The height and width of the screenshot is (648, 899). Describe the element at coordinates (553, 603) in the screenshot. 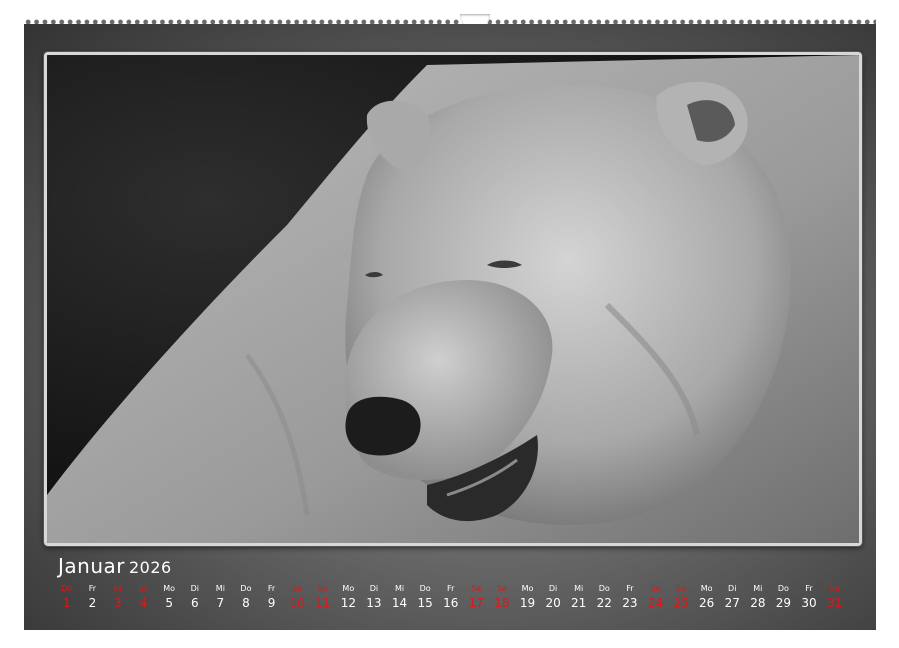

I see `day-number: 20` at that location.